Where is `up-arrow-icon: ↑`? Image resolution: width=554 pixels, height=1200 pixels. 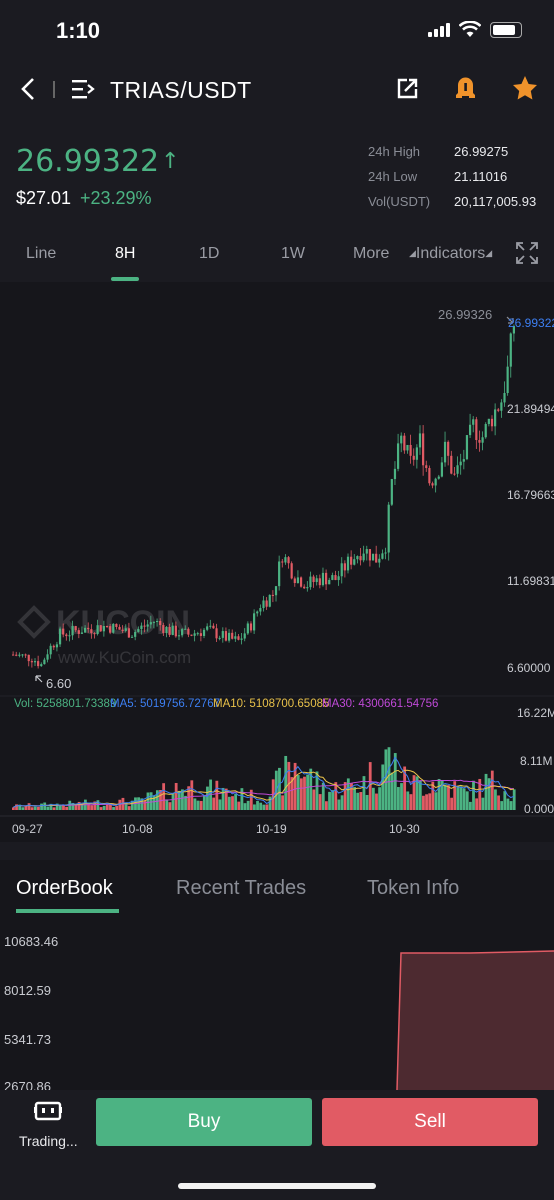 up-arrow-icon: ↑ is located at coordinates (170, 161).